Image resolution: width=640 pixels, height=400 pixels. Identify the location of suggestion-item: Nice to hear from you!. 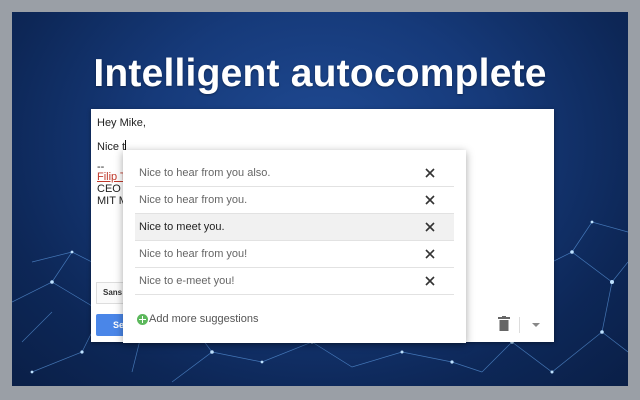
(294, 254).